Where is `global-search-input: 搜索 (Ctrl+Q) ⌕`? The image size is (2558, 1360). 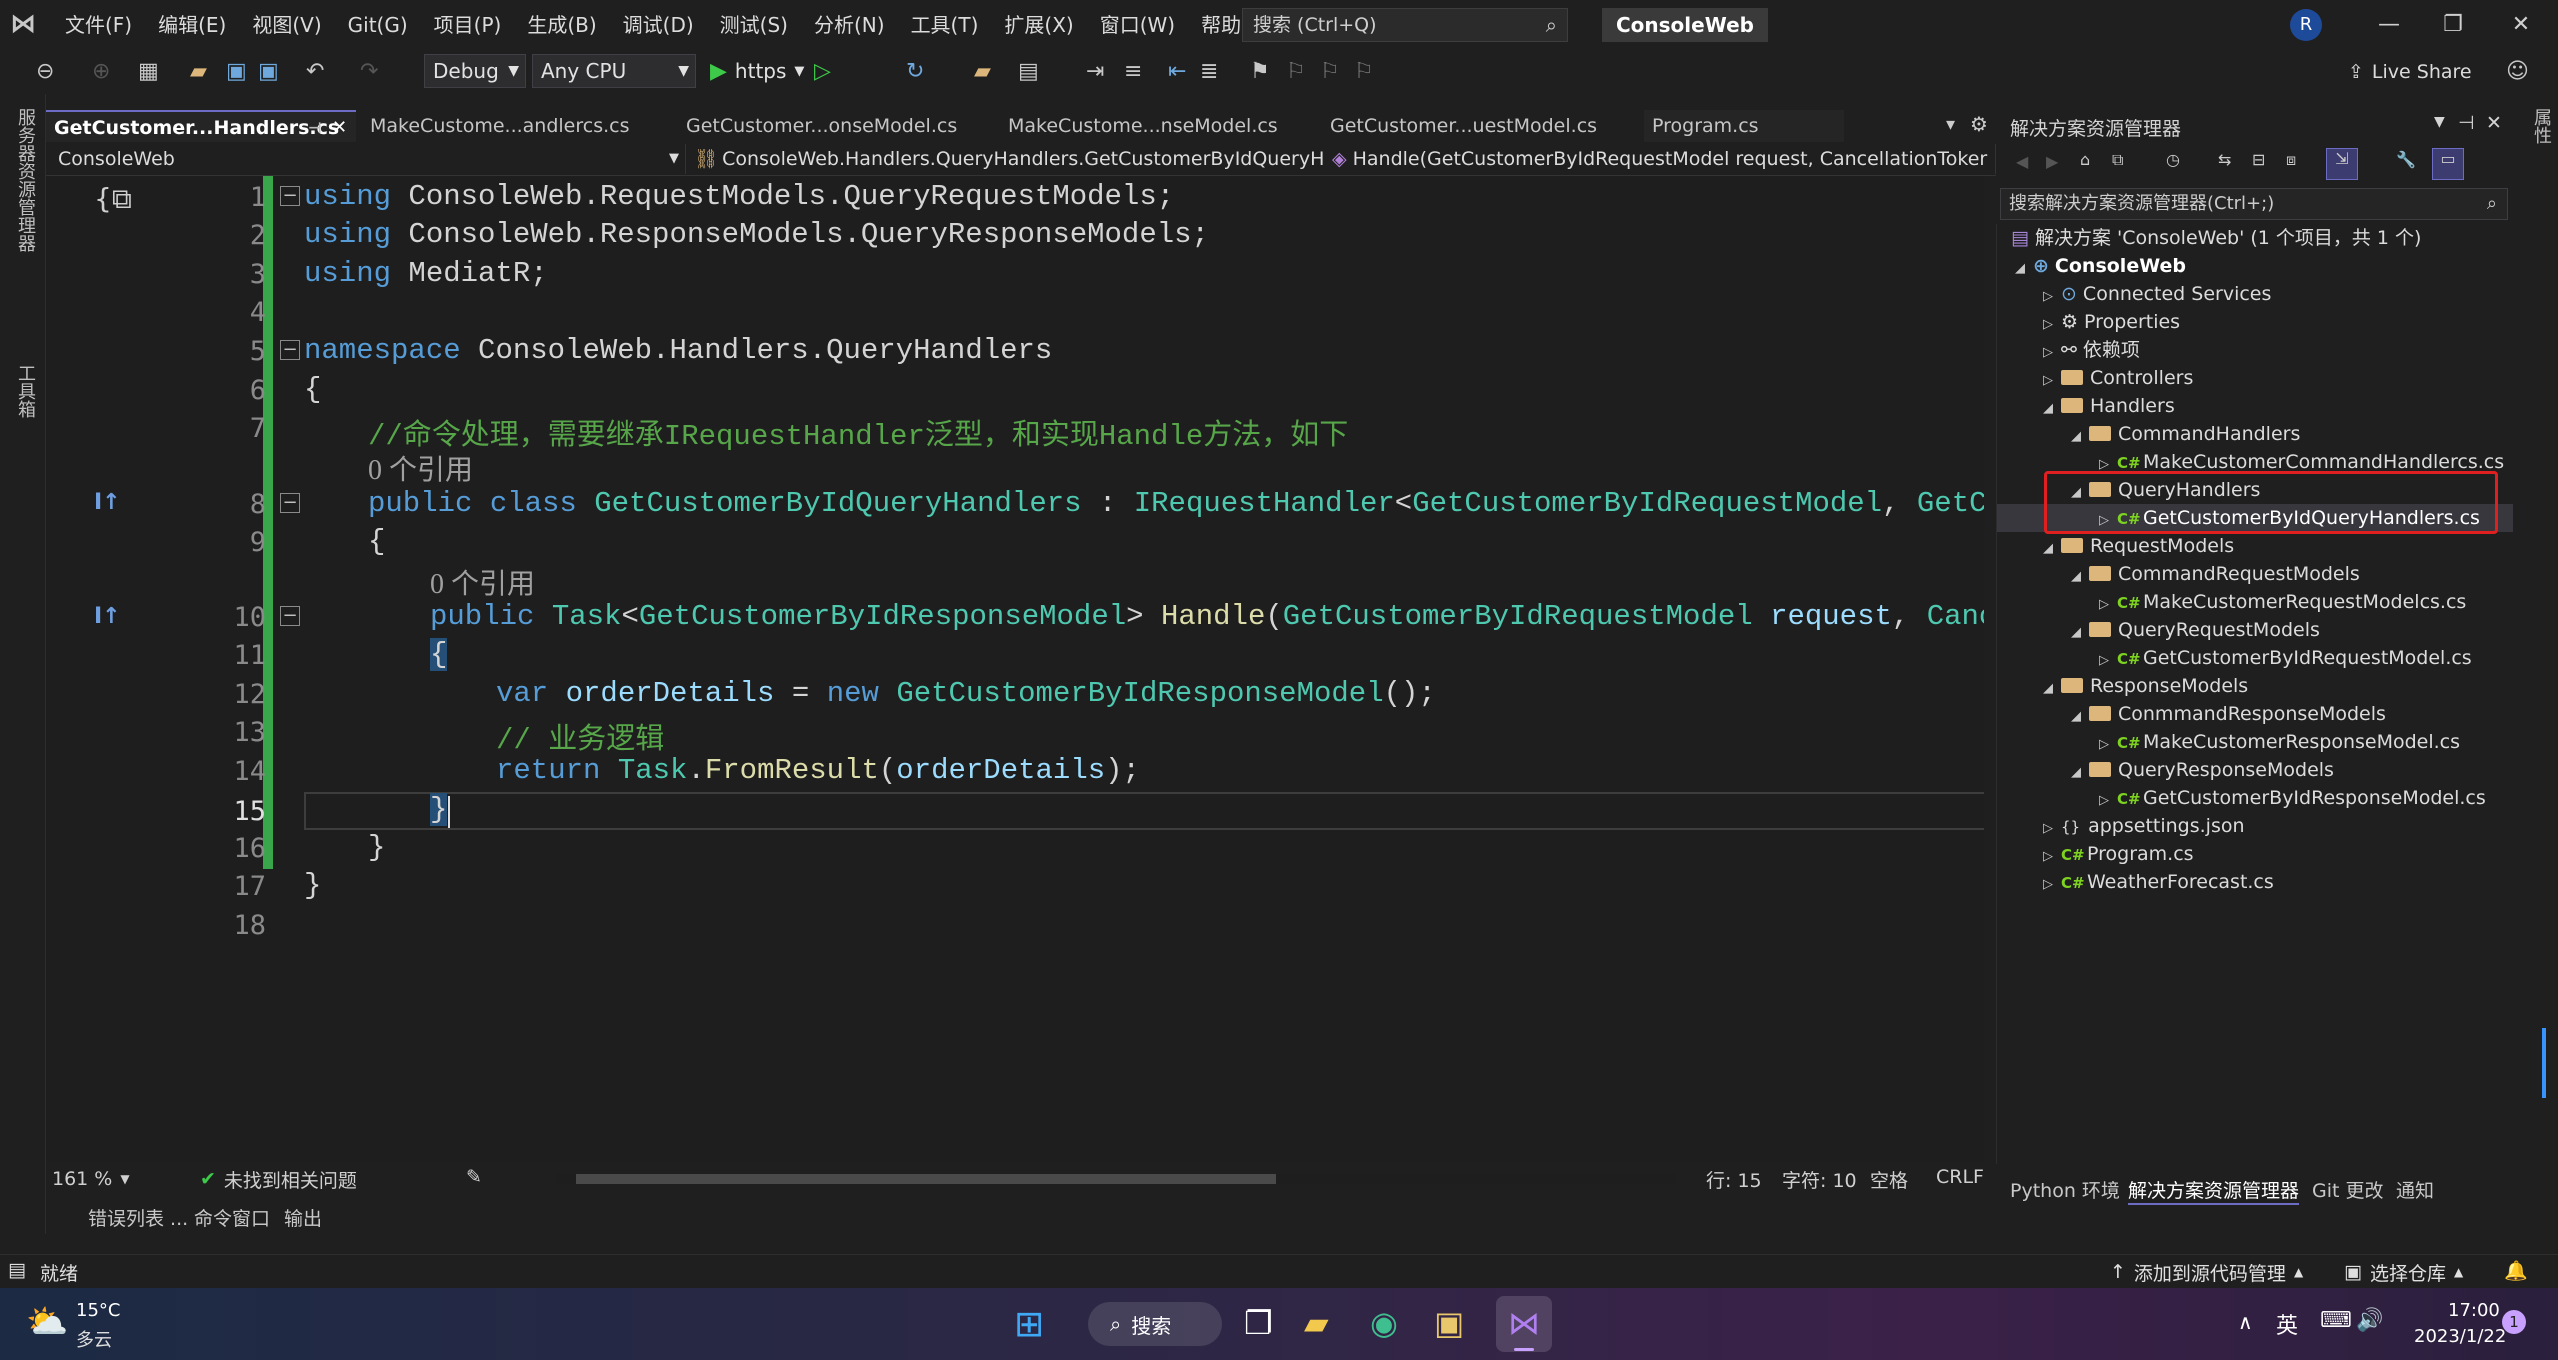
global-search-input: 搜索 (Ctrl+Q) ⌕ is located at coordinates (1405, 25).